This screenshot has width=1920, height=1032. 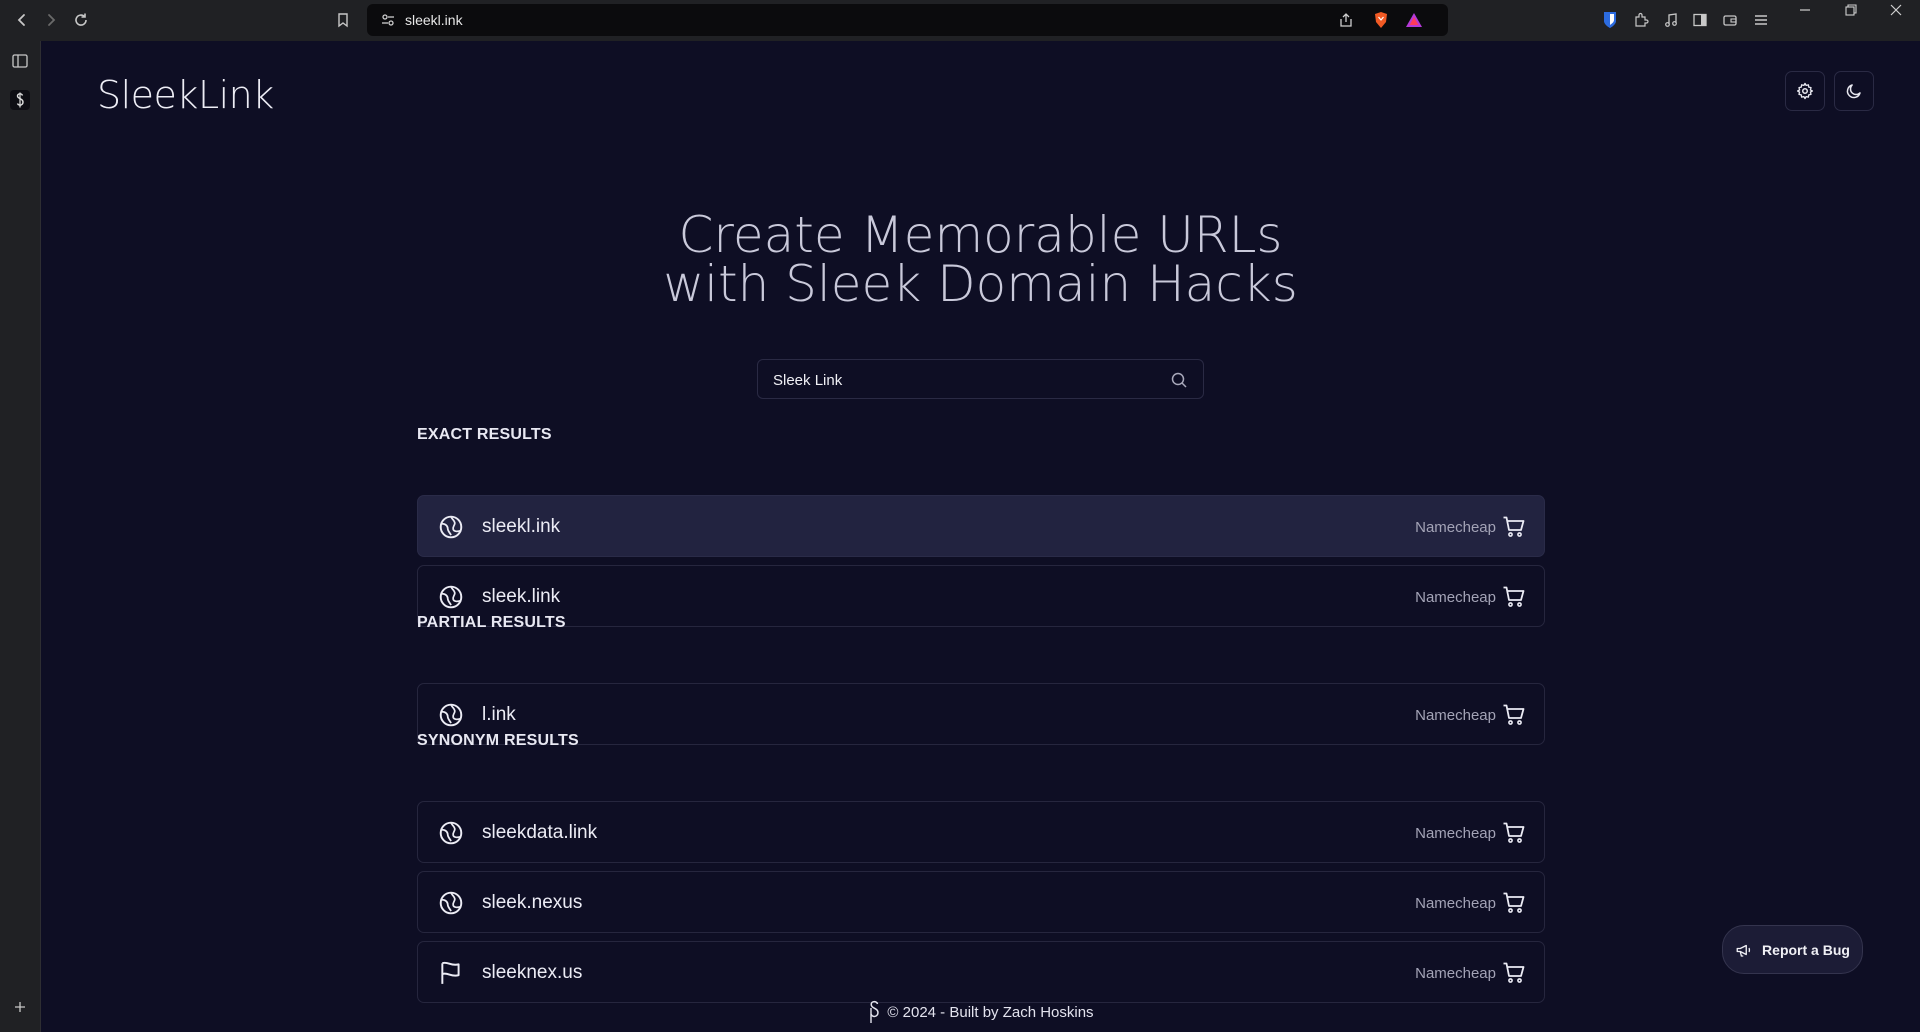 What do you see at coordinates (1346, 20) in the screenshot?
I see `share-icon` at bounding box center [1346, 20].